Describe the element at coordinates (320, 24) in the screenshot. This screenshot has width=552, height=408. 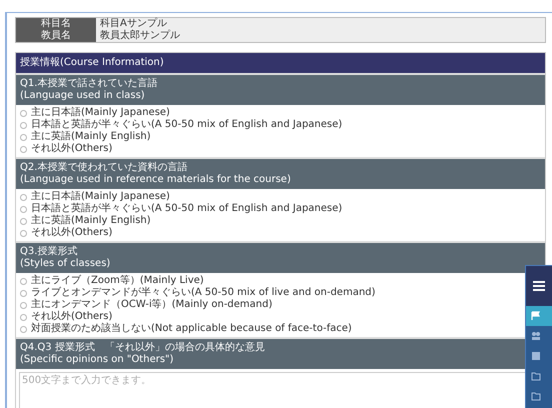
I see `header-value: 科目Aサンプル` at that location.